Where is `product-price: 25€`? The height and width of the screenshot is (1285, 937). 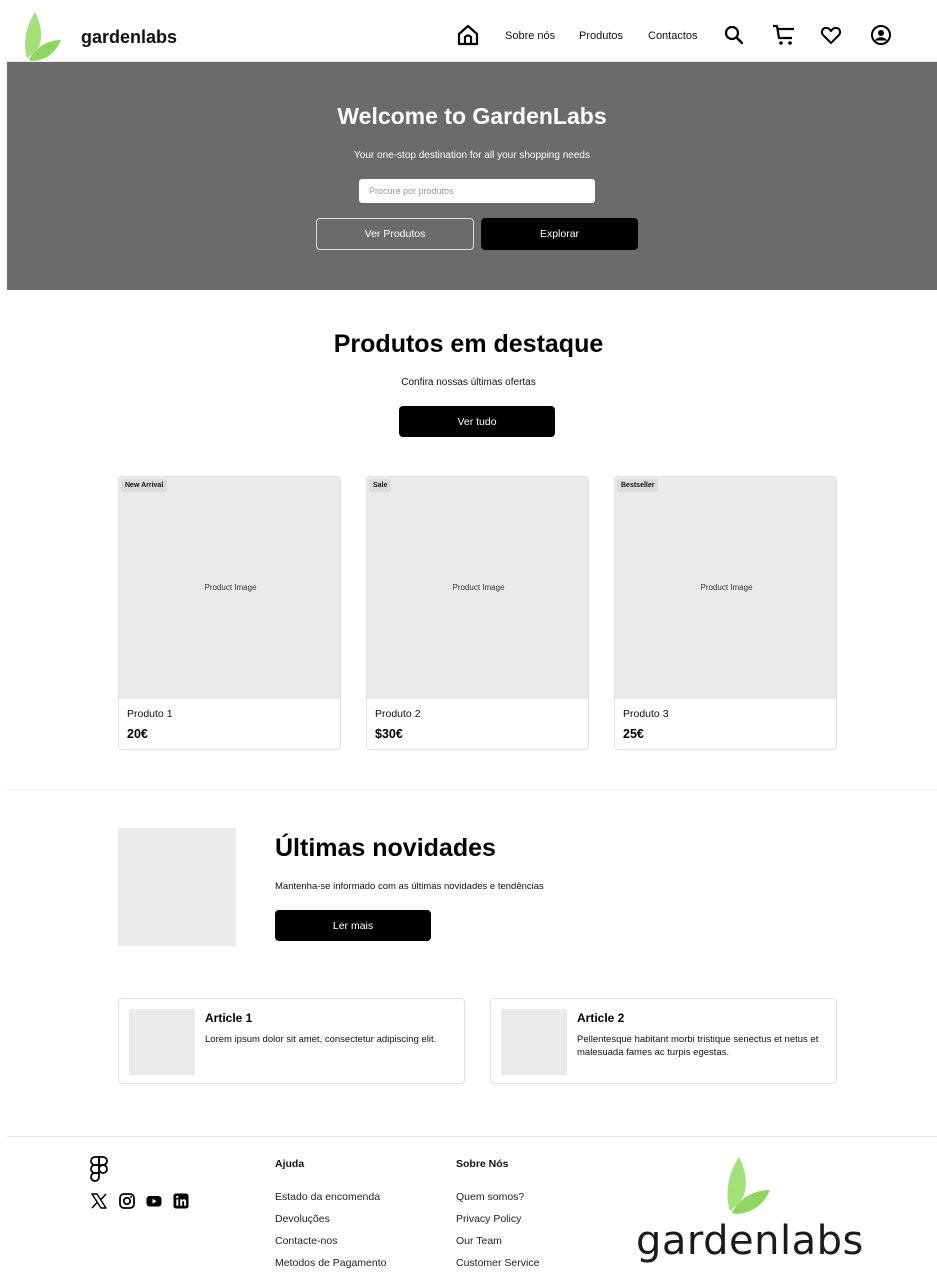
product-price: 25€ is located at coordinates (633, 734).